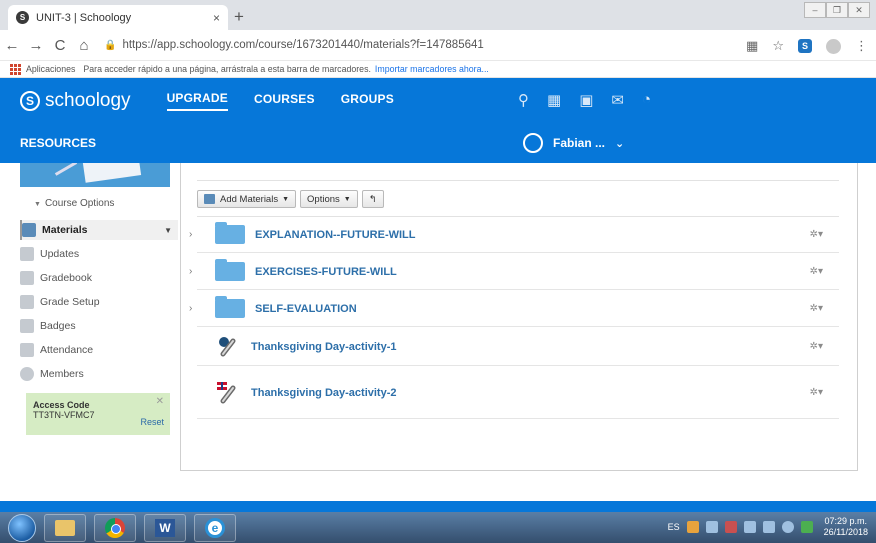  I want to click on reset-access-code-link: Reset, so click(152, 422).